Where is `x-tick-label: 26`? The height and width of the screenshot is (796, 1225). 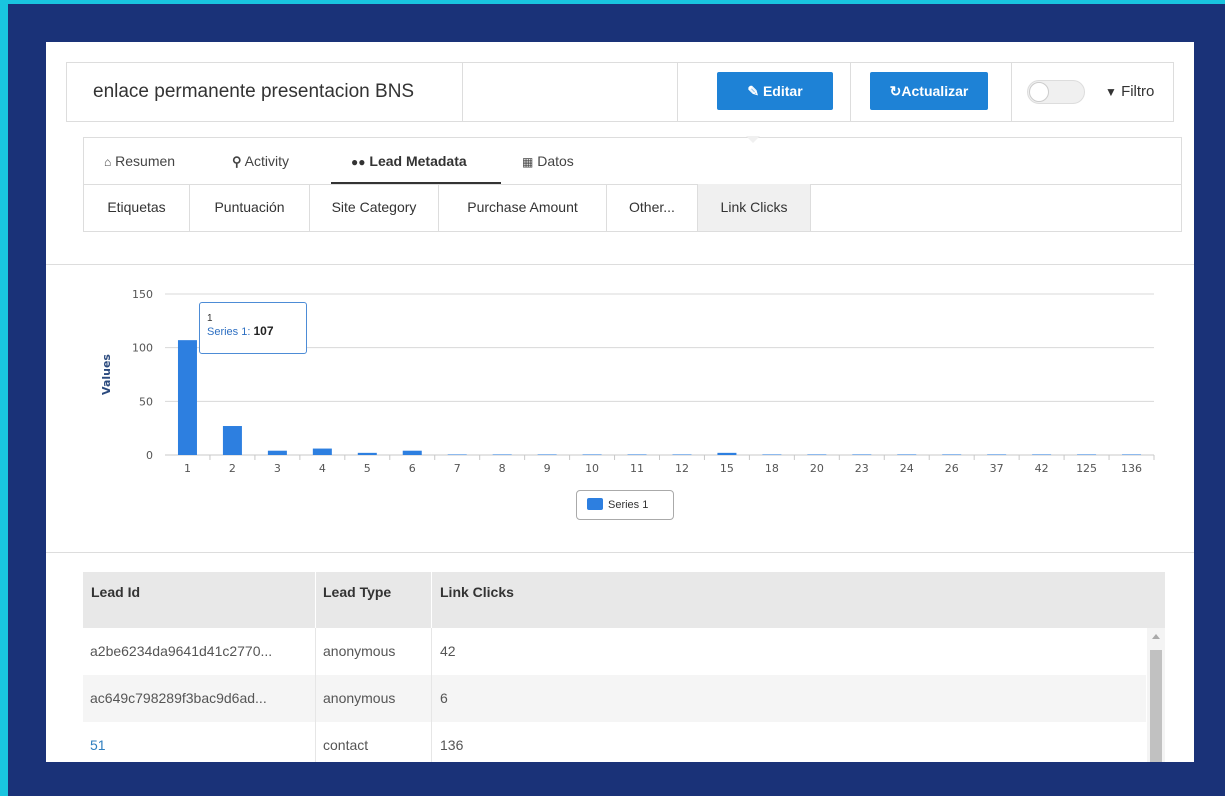 x-tick-label: 26 is located at coordinates (952, 468).